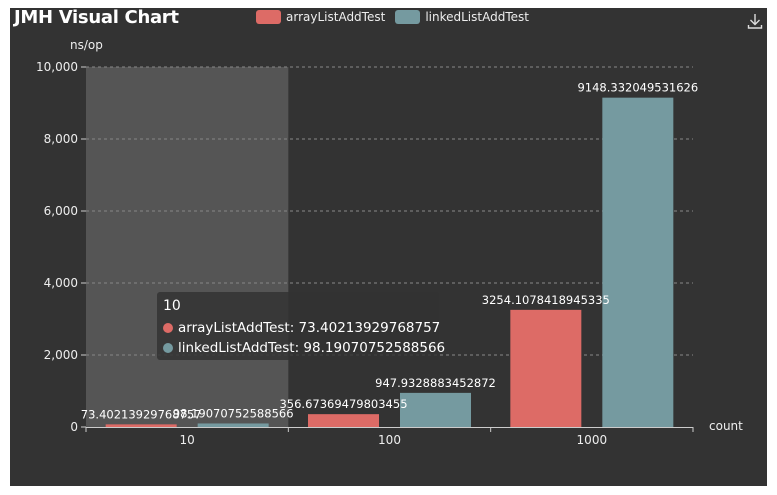  What do you see at coordinates (309, 328) in the screenshot?
I see `tooltip-text-arraylist: arrayListAddTest: 73.40213929768757` at bounding box center [309, 328].